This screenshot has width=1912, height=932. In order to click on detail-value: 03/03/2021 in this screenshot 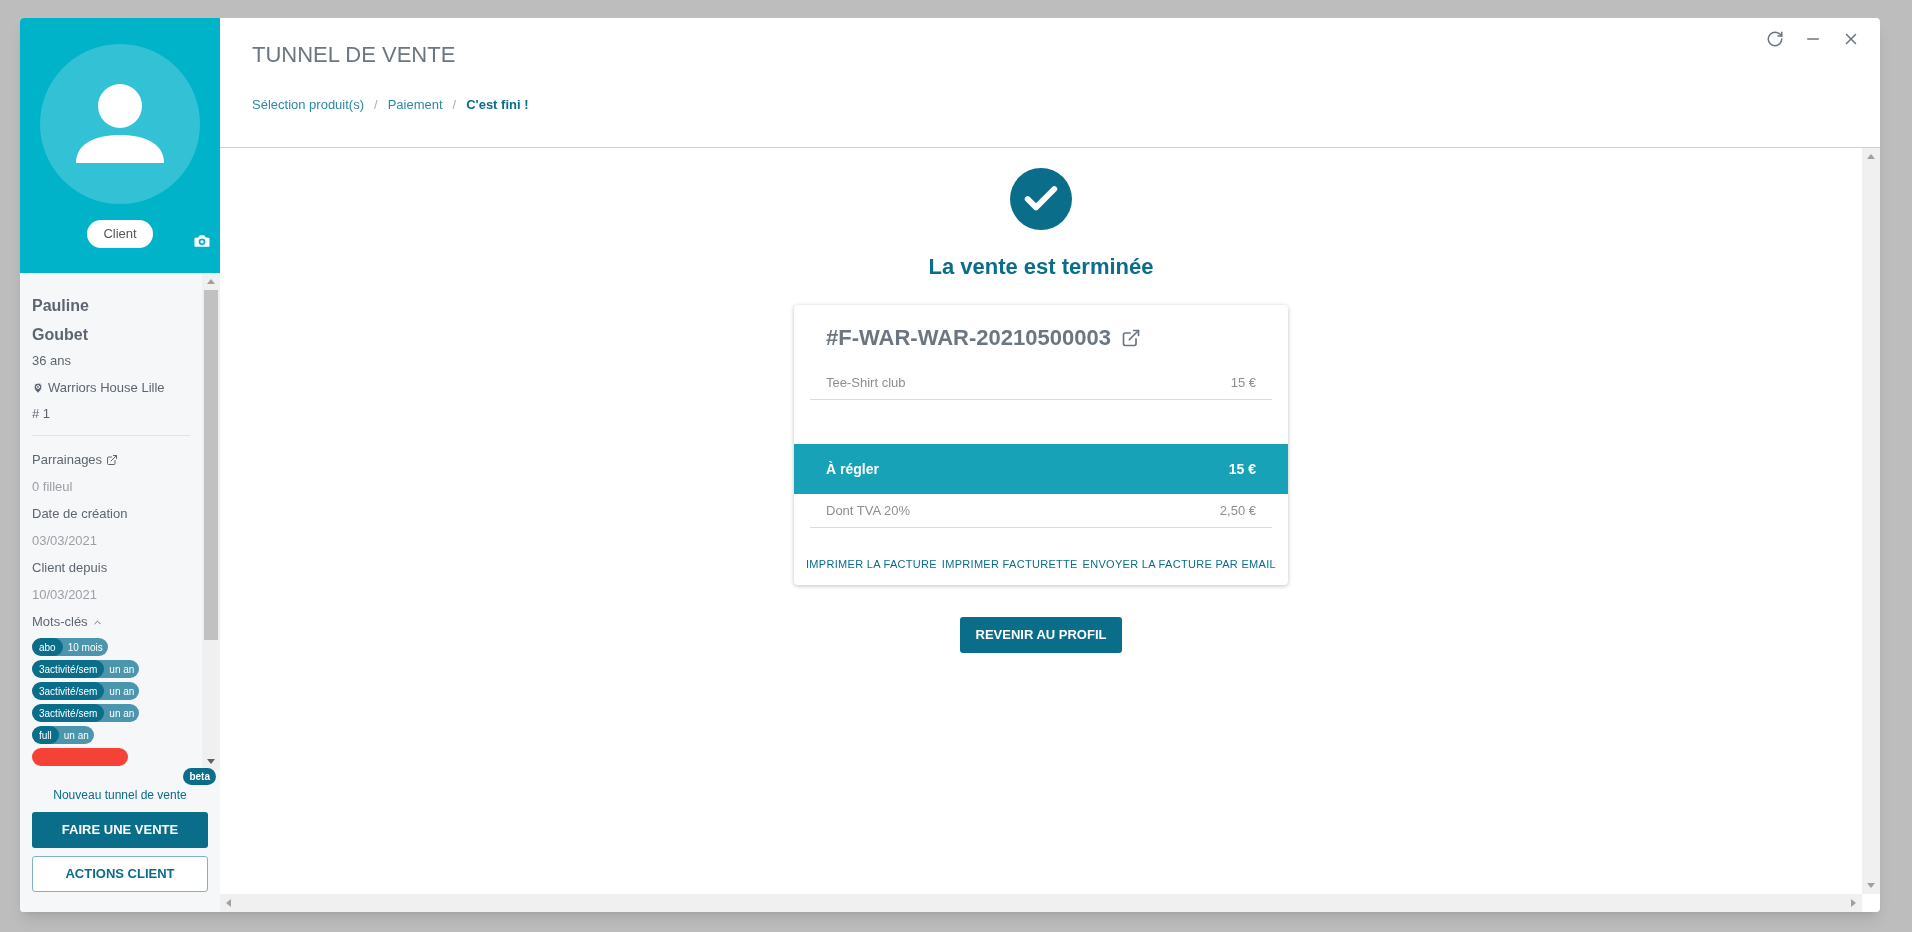, I will do `click(65, 541)`.